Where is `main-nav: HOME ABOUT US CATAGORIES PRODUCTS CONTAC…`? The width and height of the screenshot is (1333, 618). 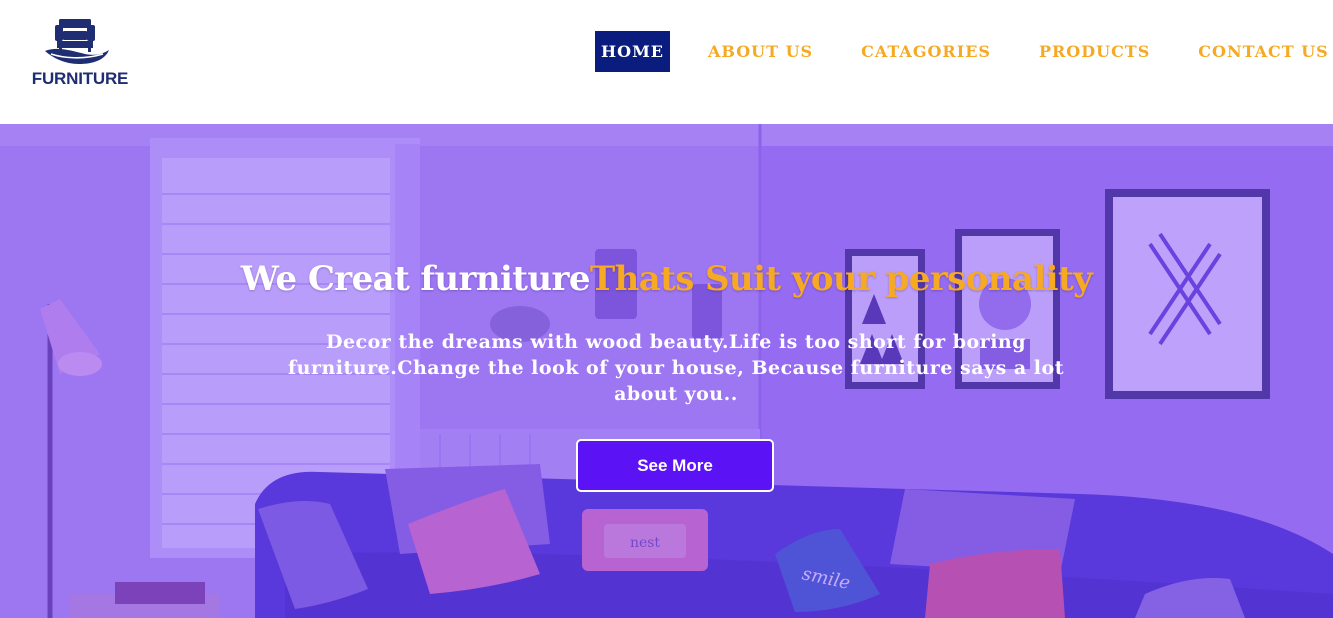 main-nav: HOME ABOUT US CATAGORIES PRODUCTS CONTAC… is located at coordinates (962, 51).